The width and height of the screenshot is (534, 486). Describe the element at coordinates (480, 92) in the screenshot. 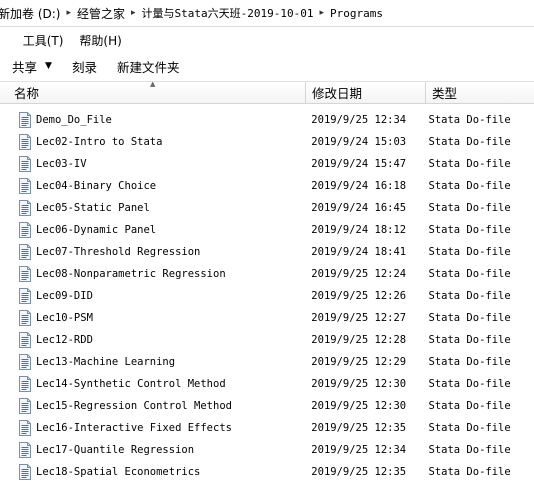

I see `column-header-type: 类型` at that location.